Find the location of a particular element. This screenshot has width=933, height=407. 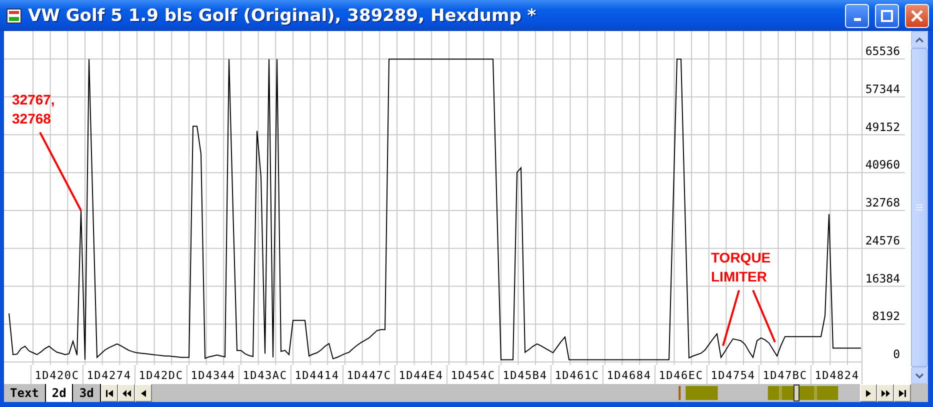

y-tick-label: 16384 is located at coordinates (882, 278).